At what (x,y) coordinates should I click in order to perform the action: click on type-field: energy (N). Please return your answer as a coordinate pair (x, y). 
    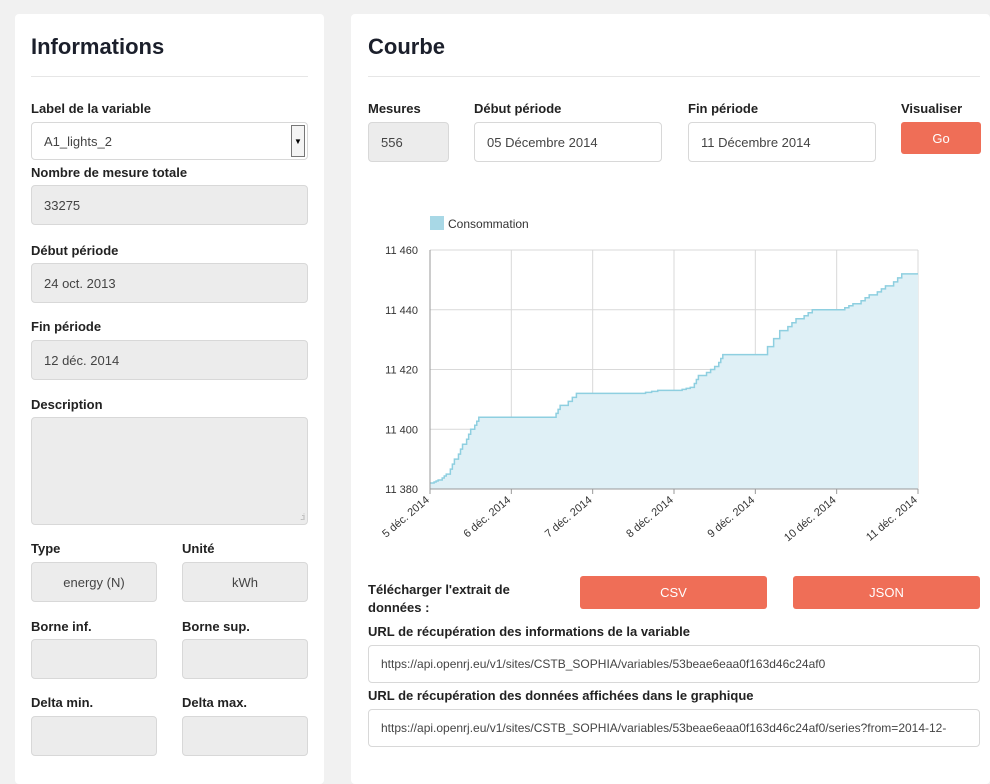
    Looking at the image, I should click on (94, 582).